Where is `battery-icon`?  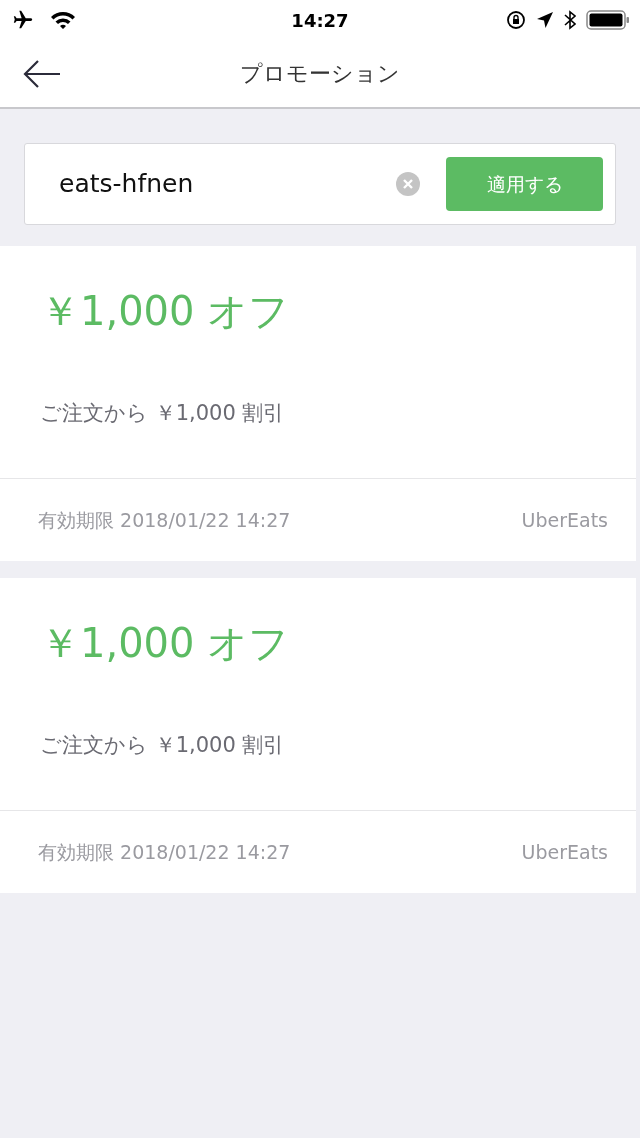 battery-icon is located at coordinates (608, 20).